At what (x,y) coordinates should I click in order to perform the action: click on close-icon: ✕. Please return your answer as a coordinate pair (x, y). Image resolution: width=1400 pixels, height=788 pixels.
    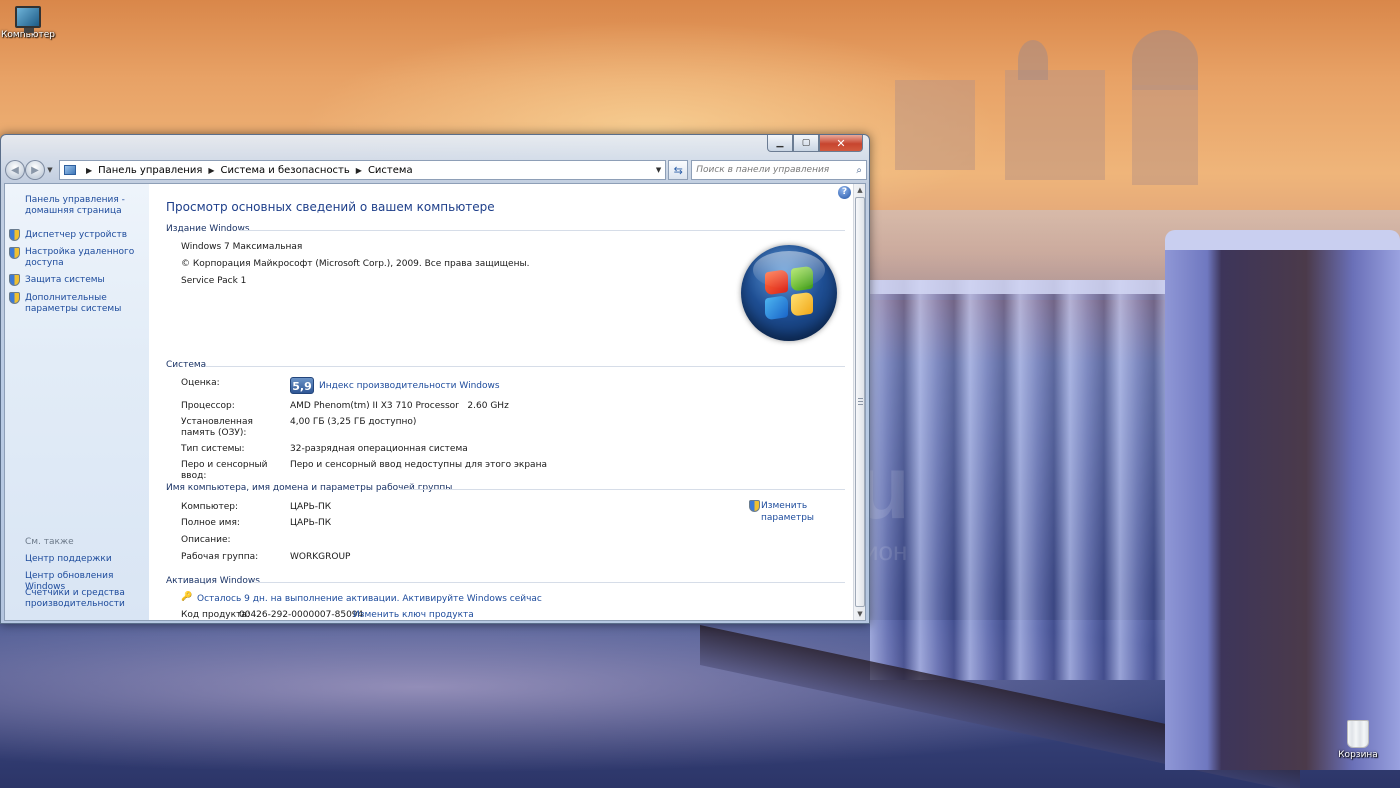
    Looking at the image, I should click on (841, 143).